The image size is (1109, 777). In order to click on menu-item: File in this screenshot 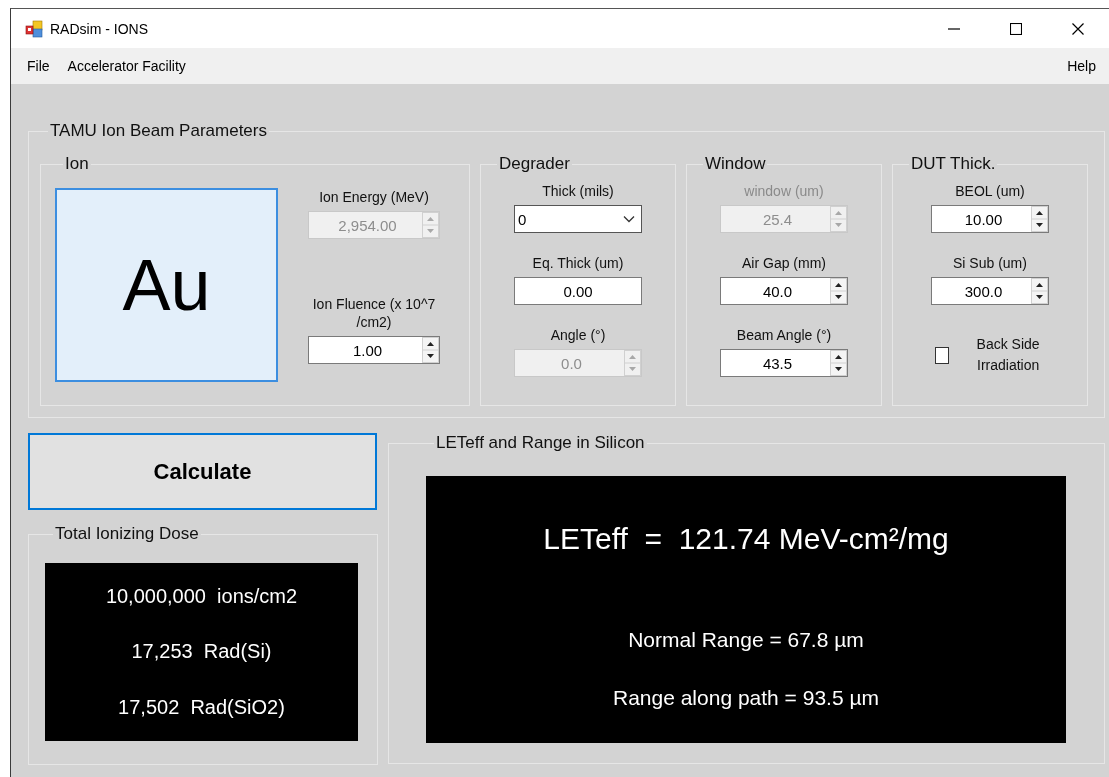, I will do `click(38, 66)`.